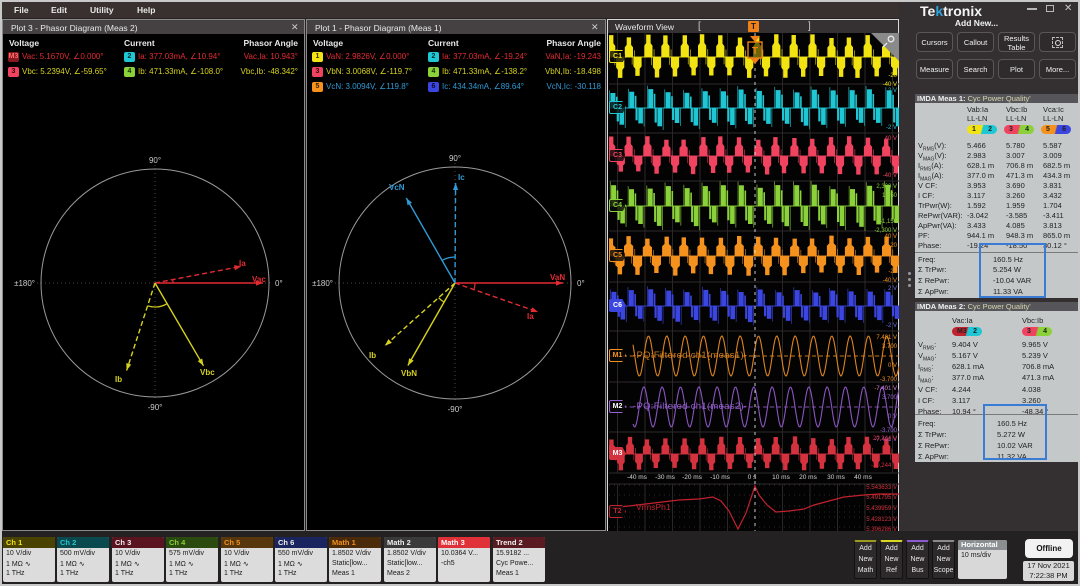 The image size is (1080, 586). Describe the element at coordinates (755, 51) in the screenshot. I see `svg-text: T` at that location.